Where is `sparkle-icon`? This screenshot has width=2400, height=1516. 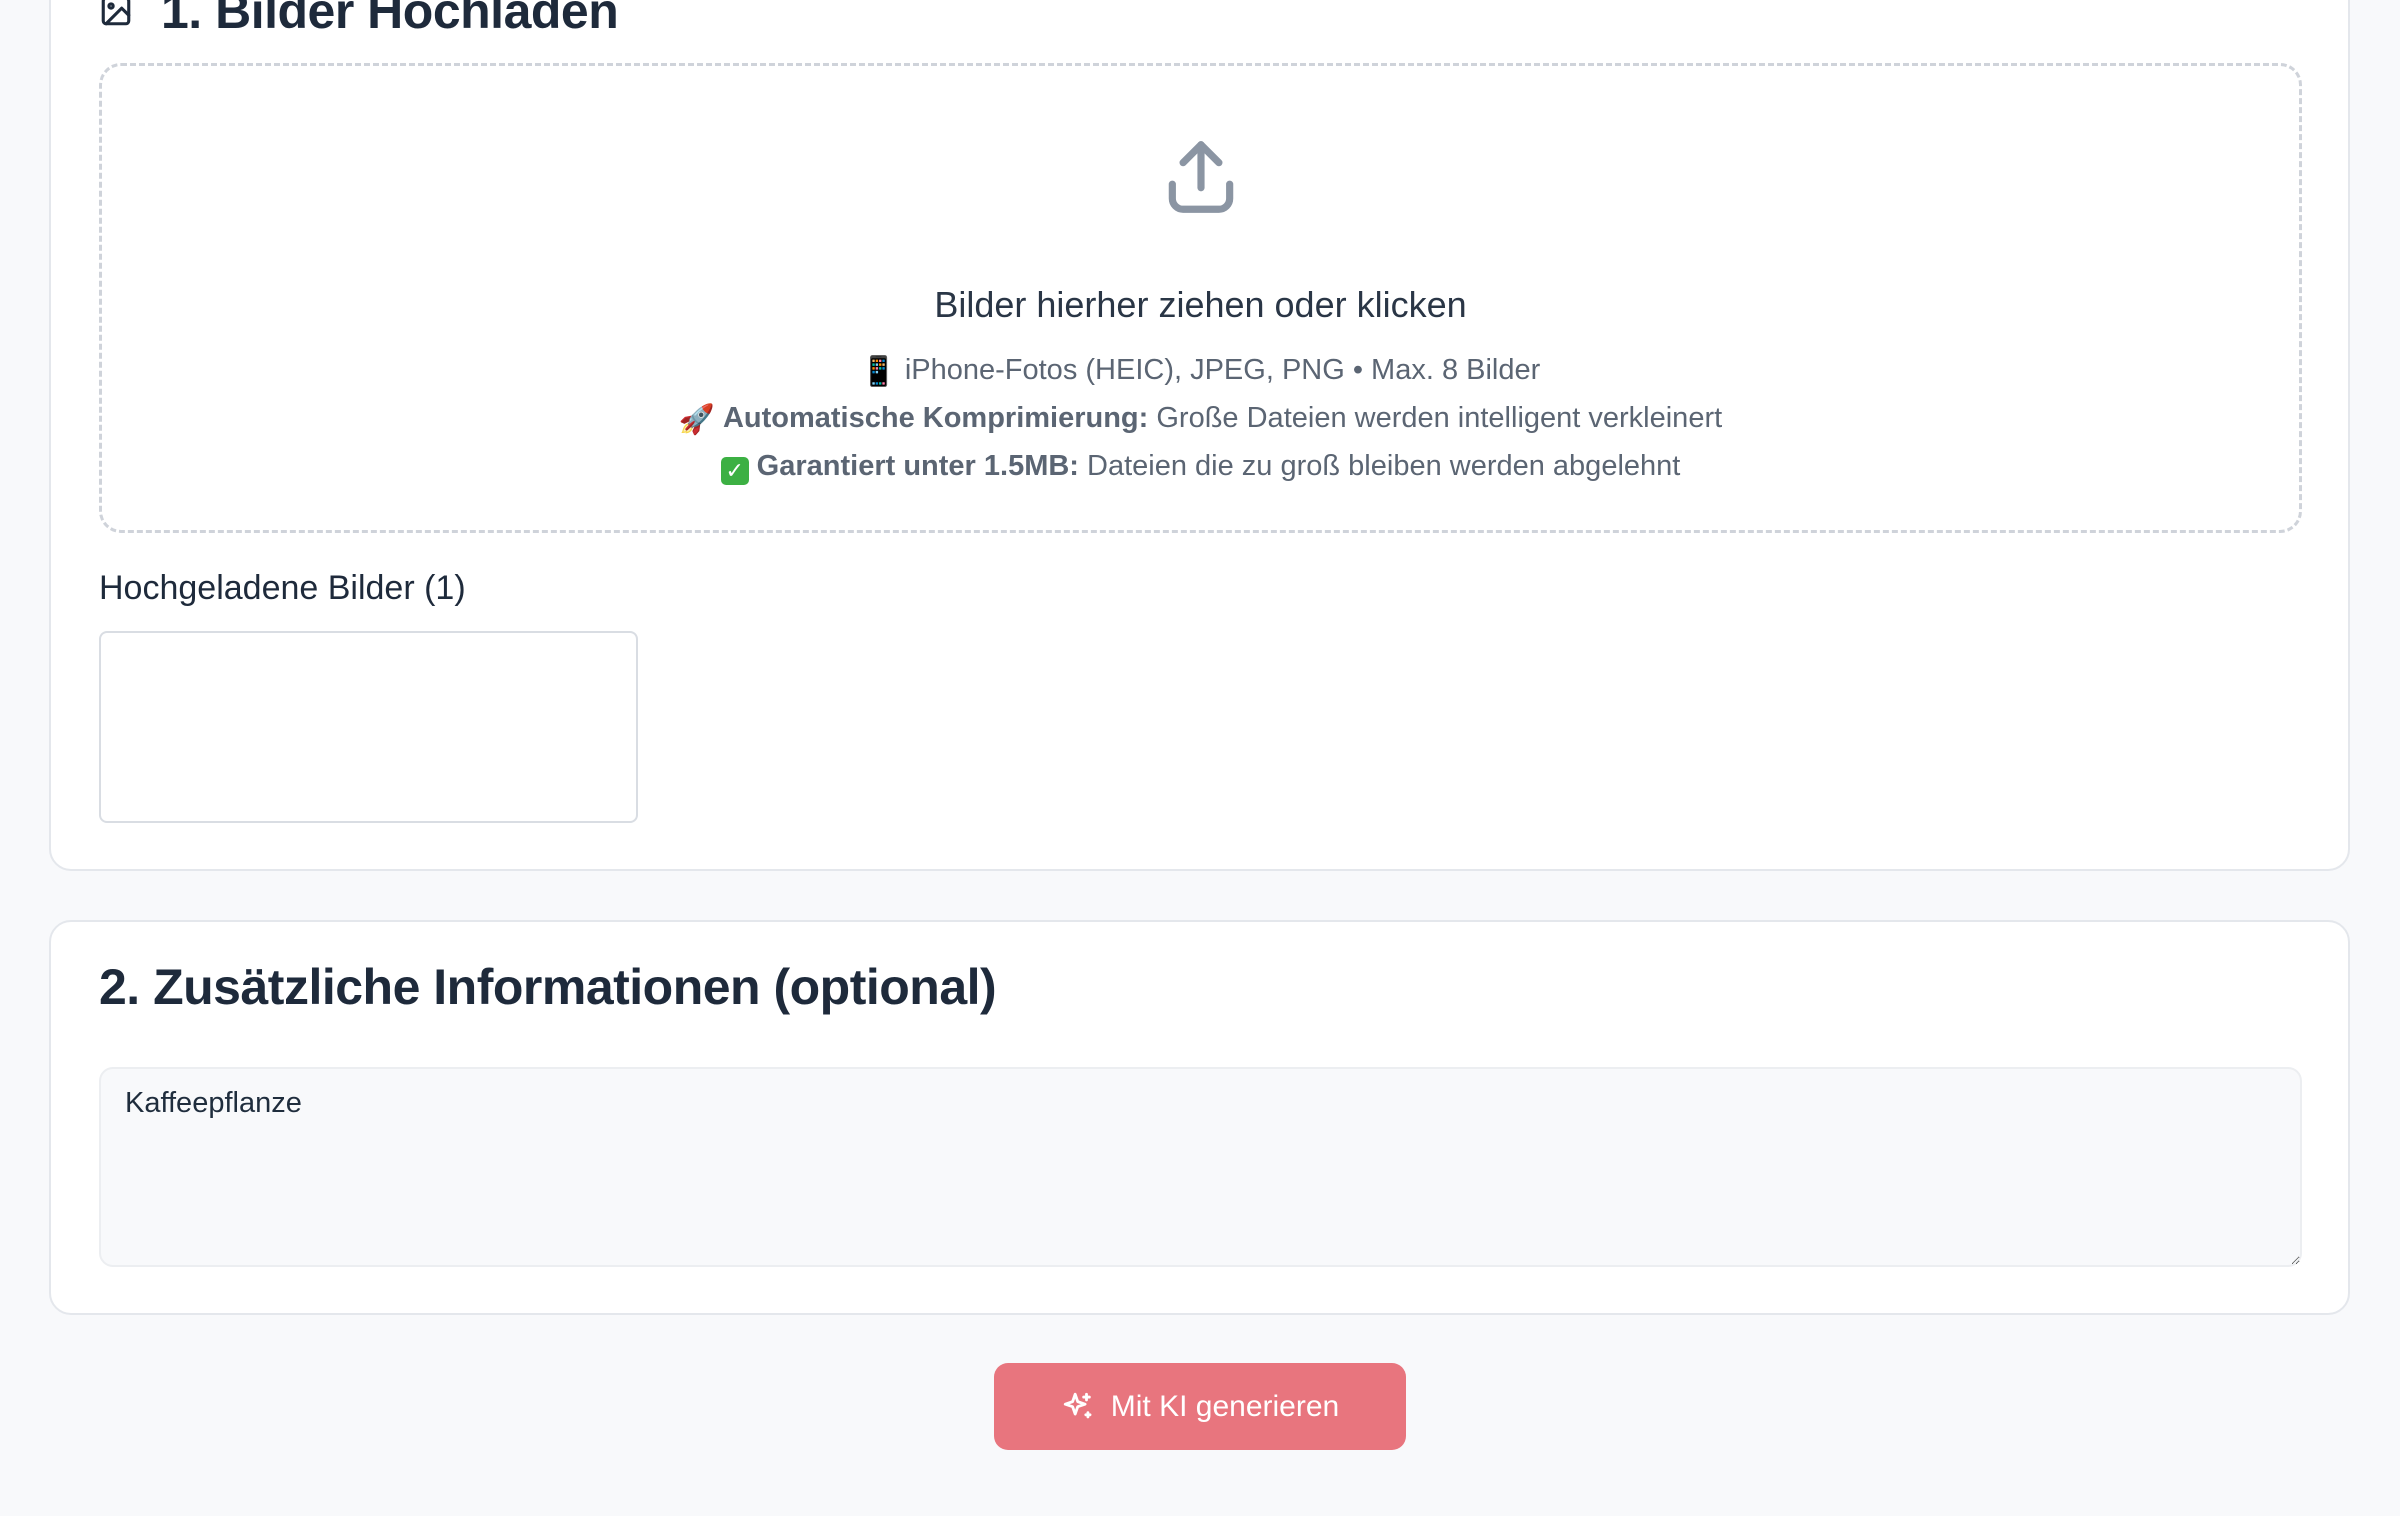 sparkle-icon is located at coordinates (1077, 1405).